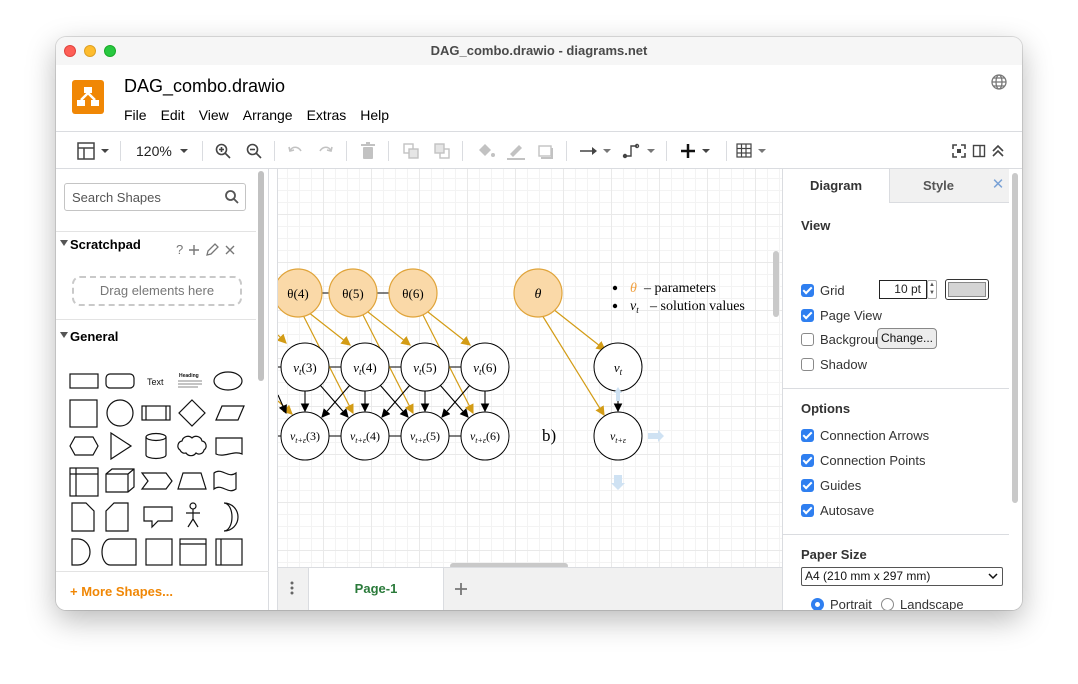  I want to click on panel-scrollbar, so click(1015, 338).